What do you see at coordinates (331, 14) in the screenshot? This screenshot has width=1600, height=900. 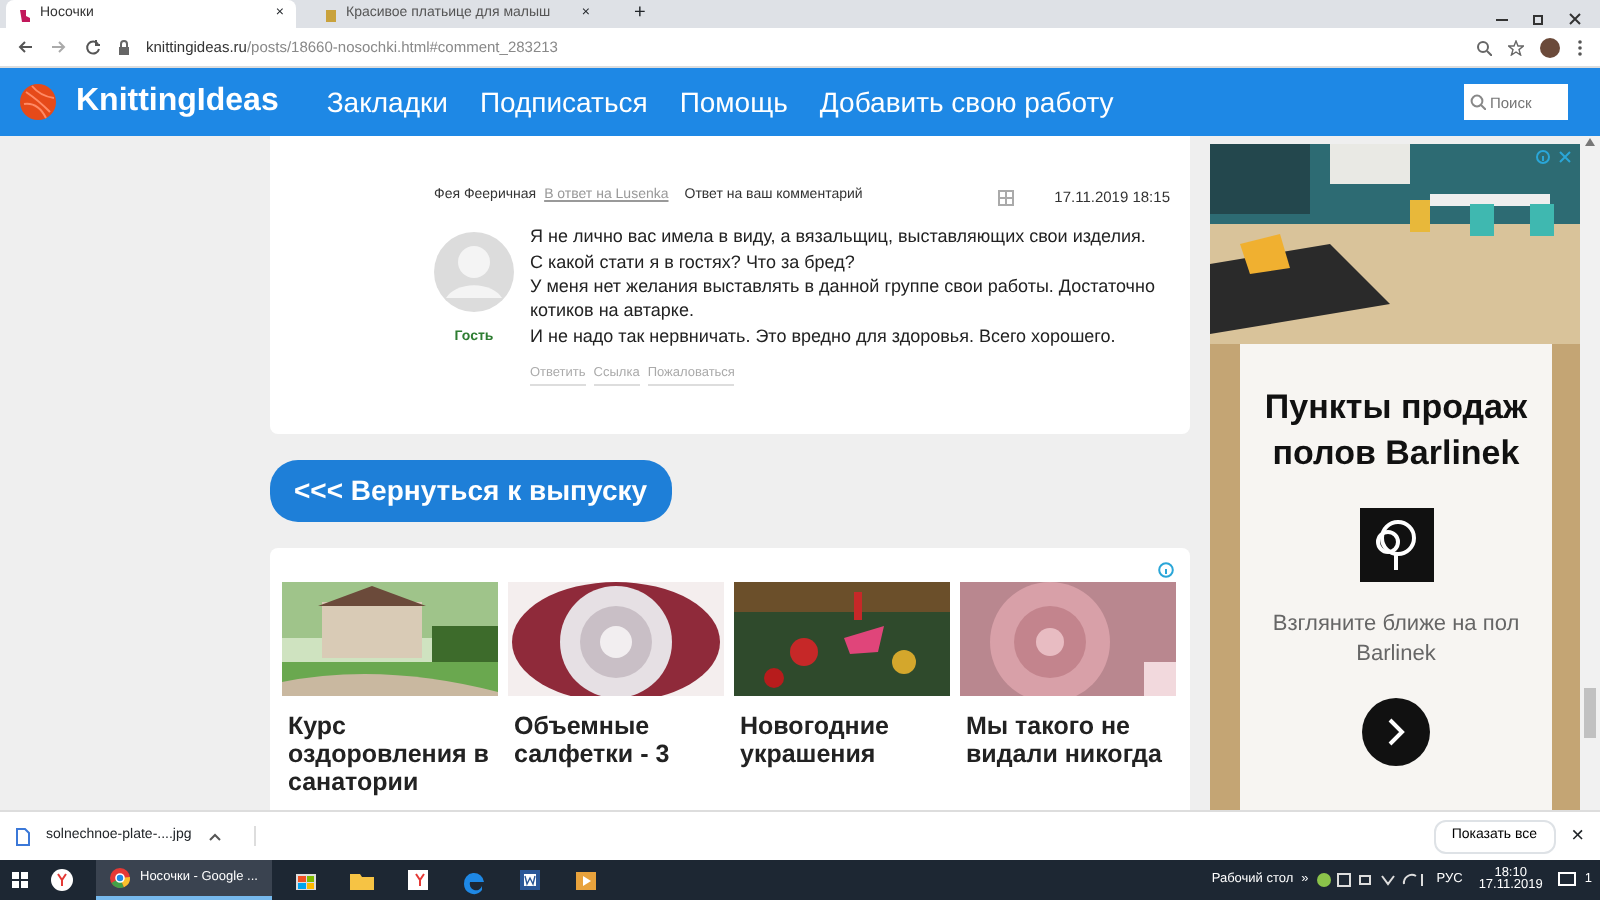 I see `dress-icon` at bounding box center [331, 14].